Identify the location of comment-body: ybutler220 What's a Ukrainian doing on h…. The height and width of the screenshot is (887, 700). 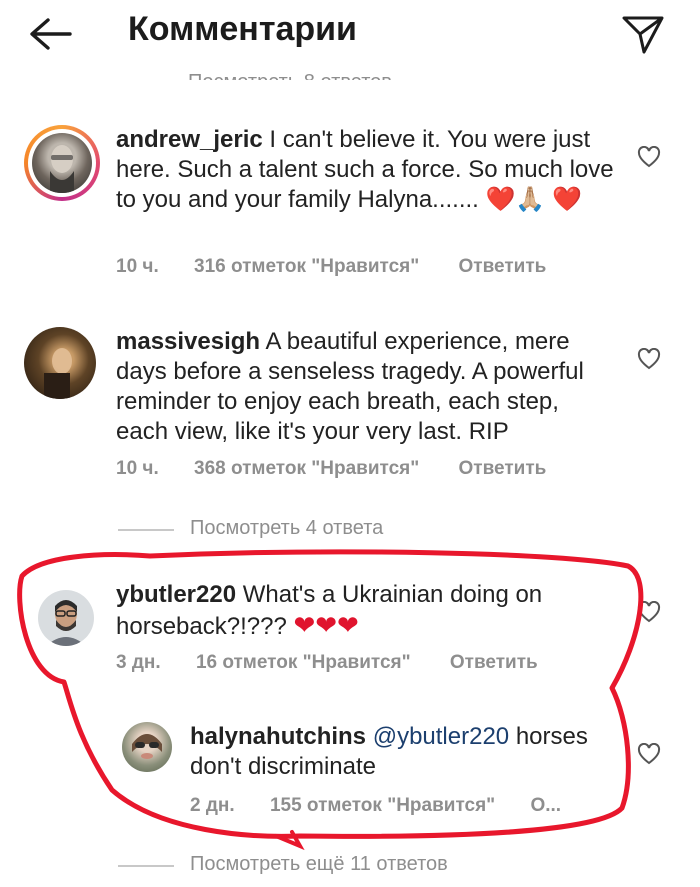
(361, 611).